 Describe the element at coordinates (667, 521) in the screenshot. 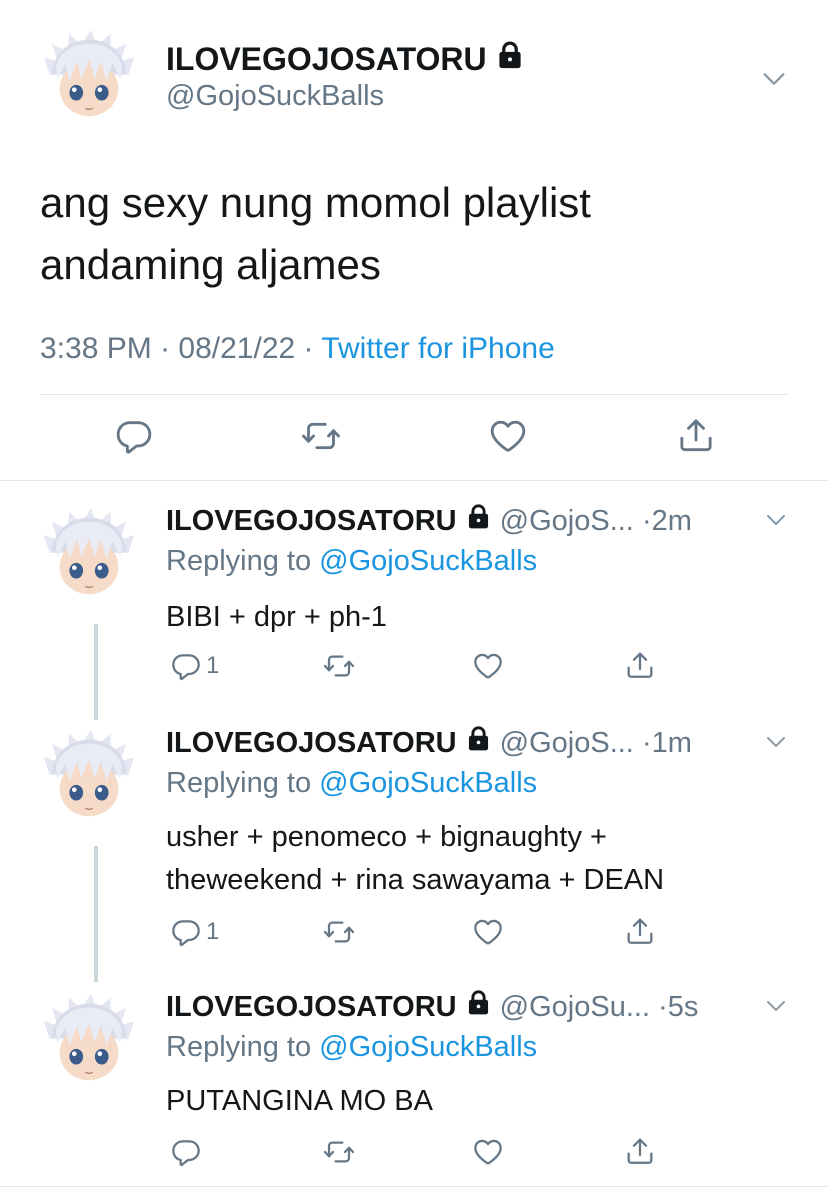

I see `reply-time: ·2m` at that location.